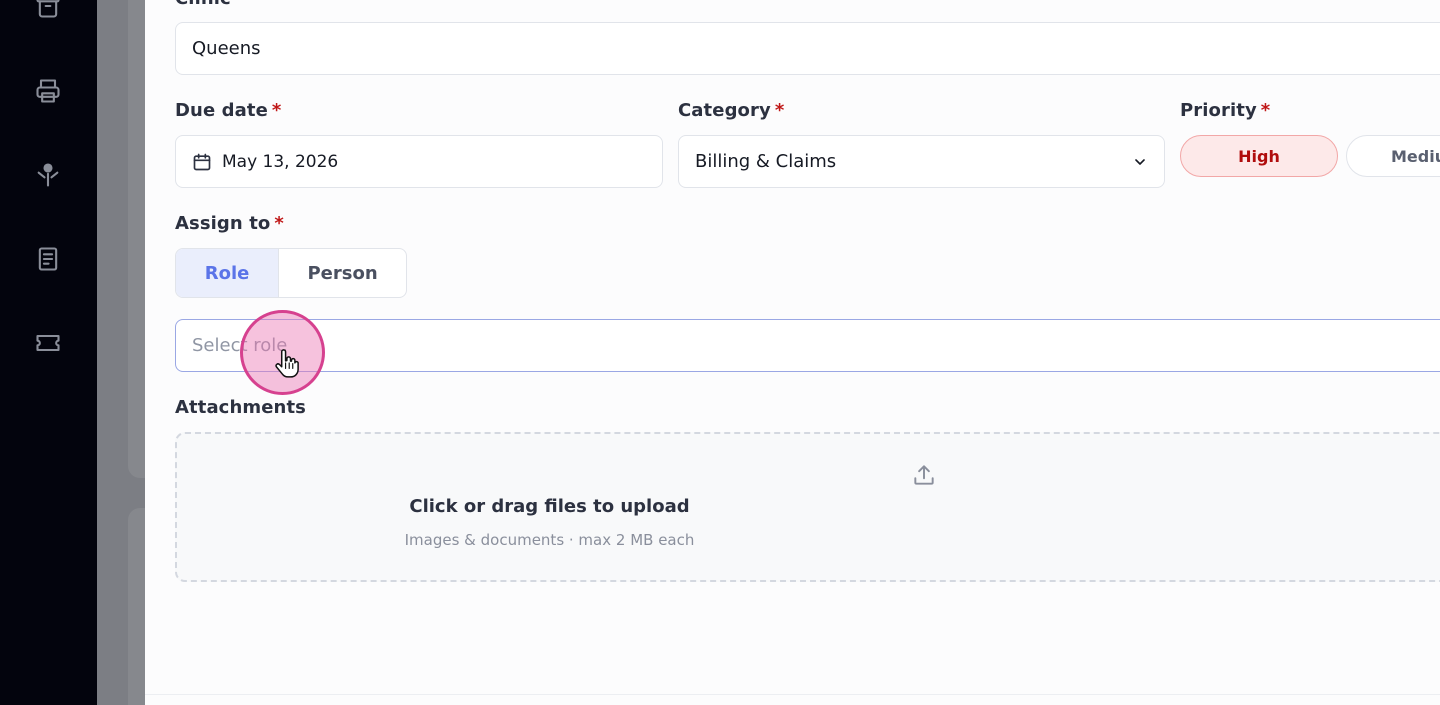 The image size is (1440, 705). I want to click on priority-label-text: Priority, so click(1218, 110).